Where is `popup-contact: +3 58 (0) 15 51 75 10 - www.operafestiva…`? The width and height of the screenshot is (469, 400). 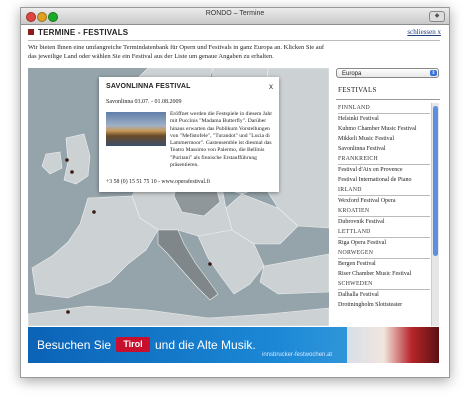
popup-contact: +3 58 (0) 15 51 75 10 - www.operafestiva… is located at coordinates (158, 182).